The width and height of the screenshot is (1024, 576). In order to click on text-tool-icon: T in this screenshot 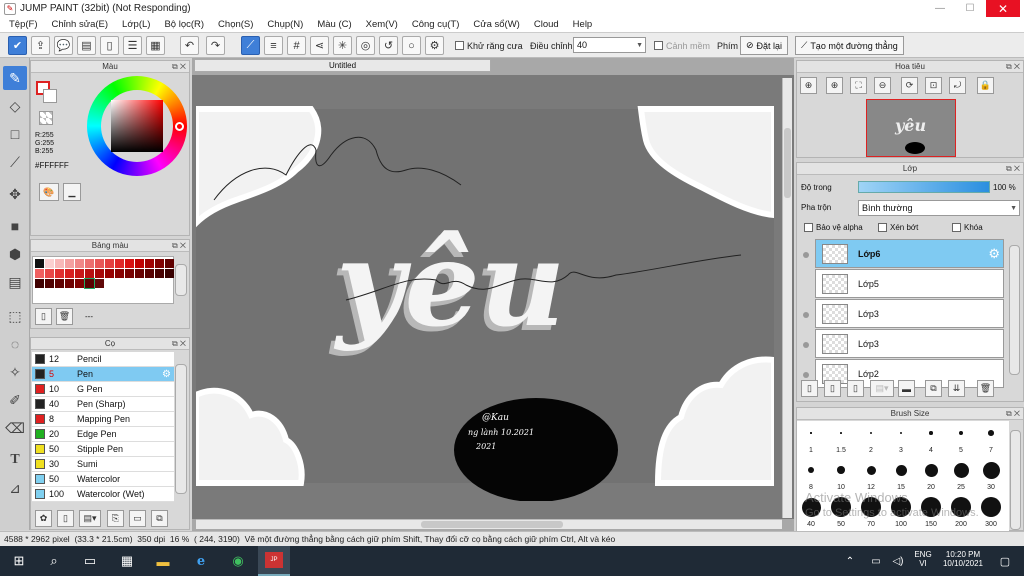, I will do `click(15, 460)`.